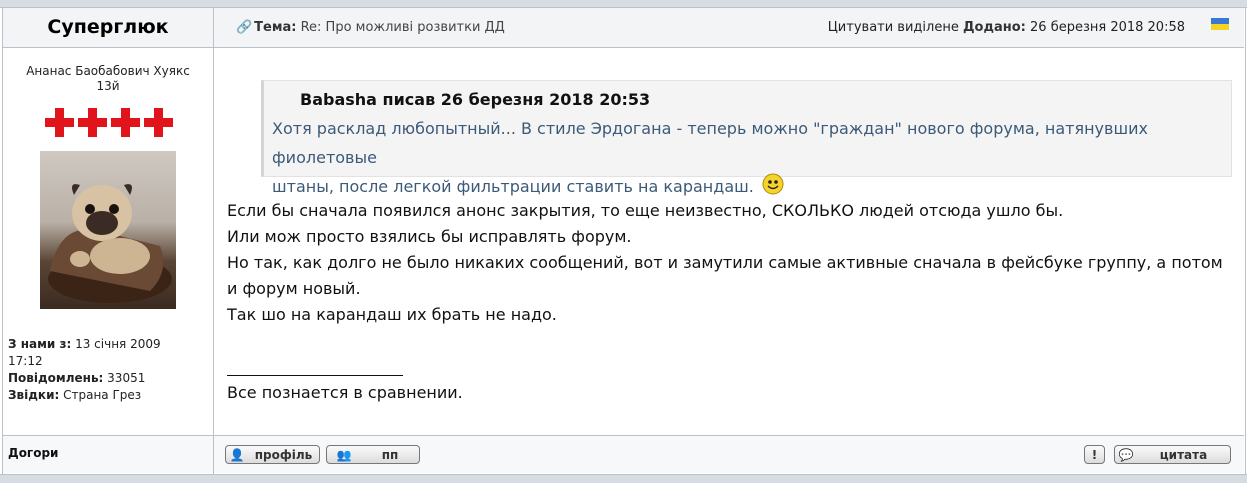  I want to click on rank-crosses, so click(109, 124).